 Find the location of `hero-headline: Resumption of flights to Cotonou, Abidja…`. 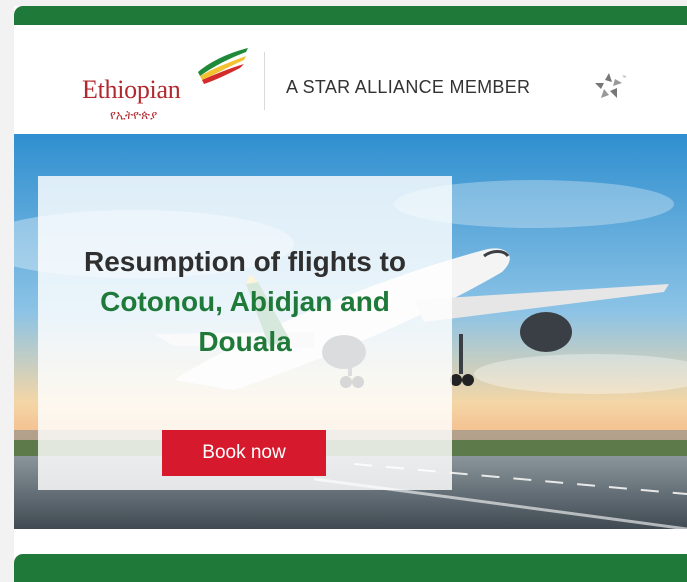

hero-headline: Resumption of flights to Cotonou, Abidja… is located at coordinates (245, 302).